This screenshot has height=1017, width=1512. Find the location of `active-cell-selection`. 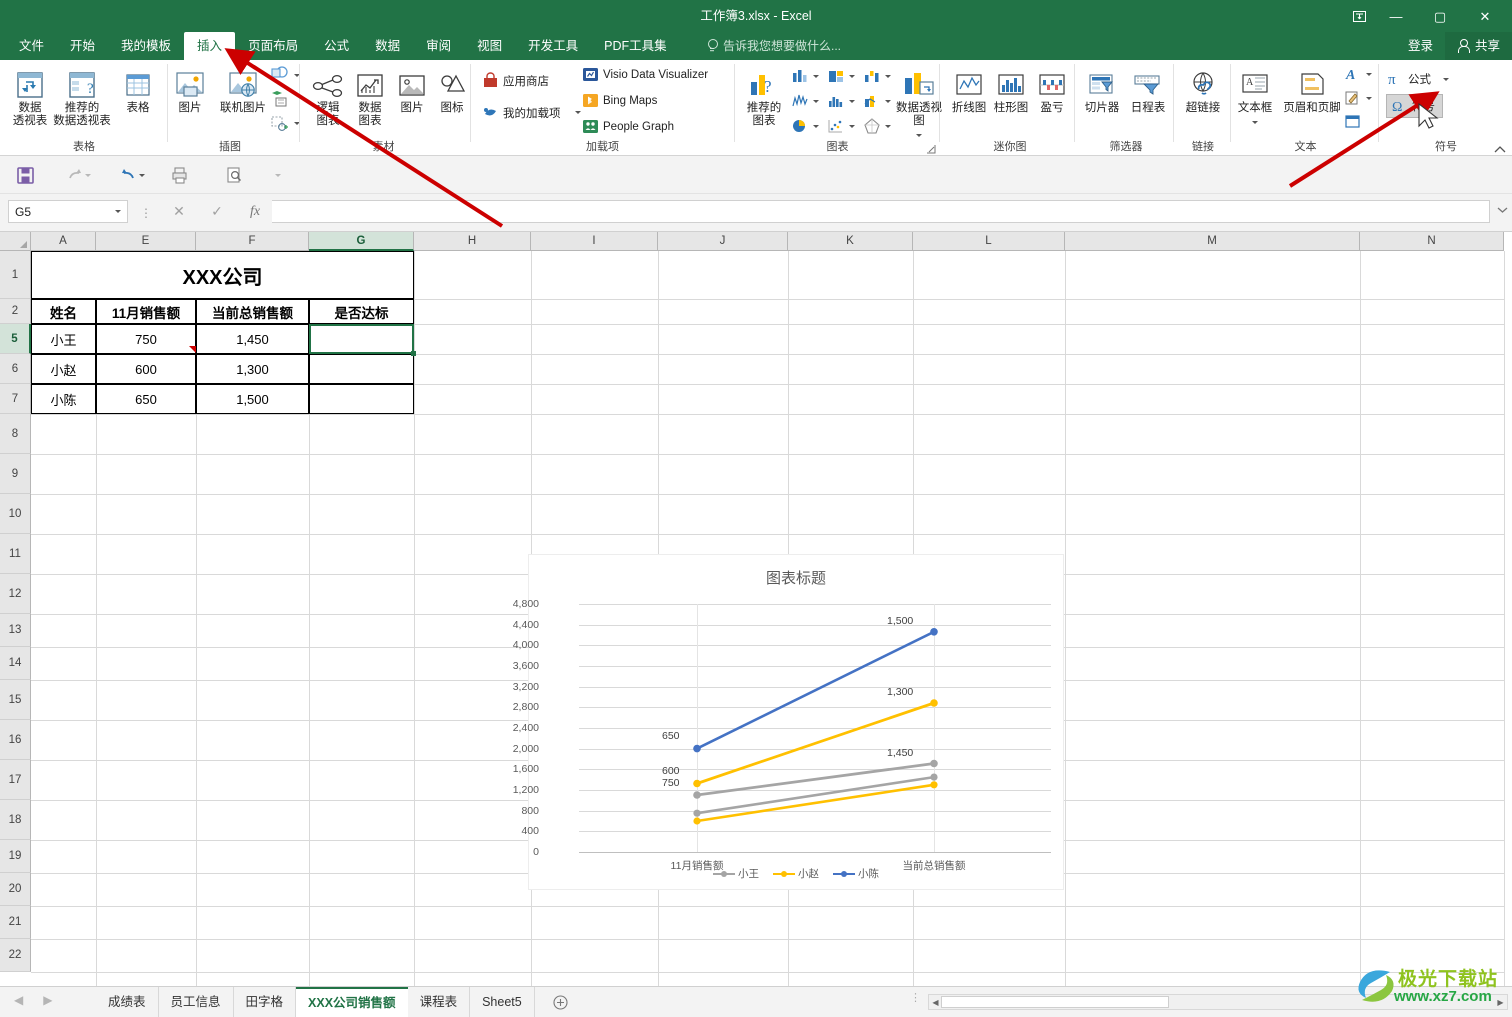

active-cell-selection is located at coordinates (361, 339).